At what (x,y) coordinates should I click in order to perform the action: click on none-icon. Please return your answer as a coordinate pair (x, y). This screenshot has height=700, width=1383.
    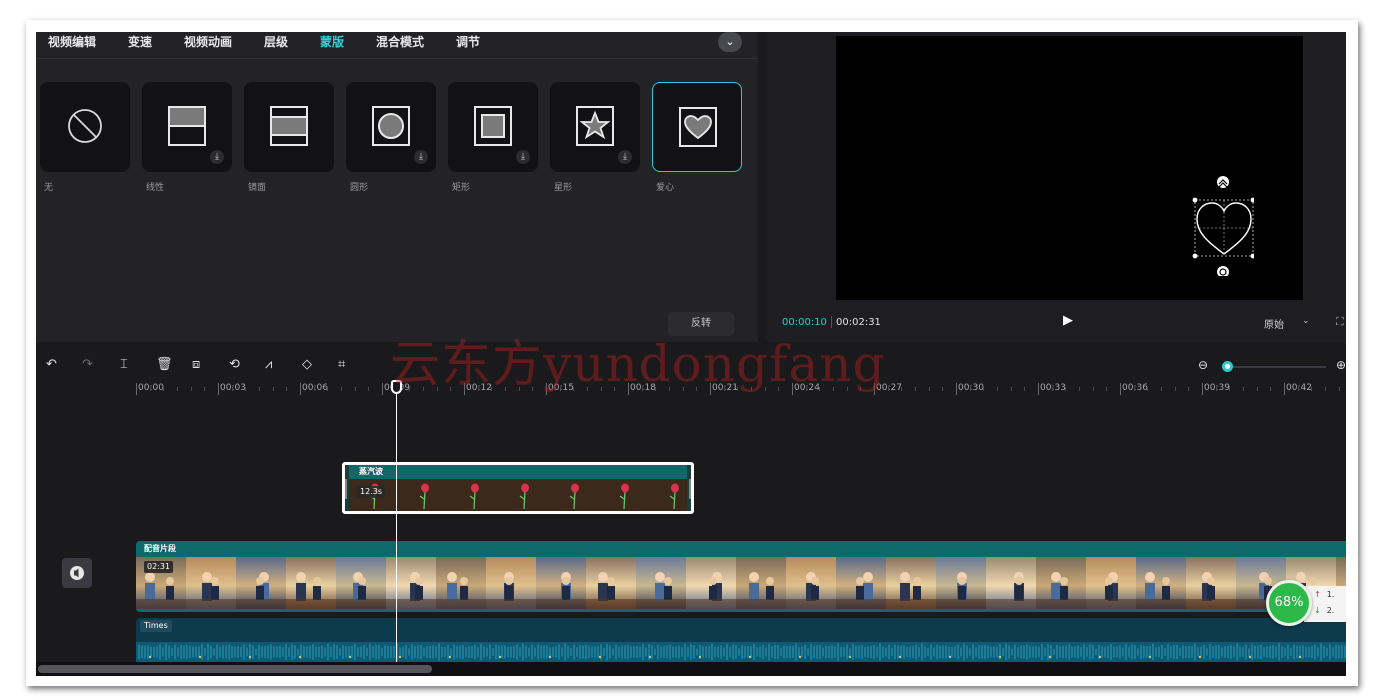
    Looking at the image, I should click on (85, 126).